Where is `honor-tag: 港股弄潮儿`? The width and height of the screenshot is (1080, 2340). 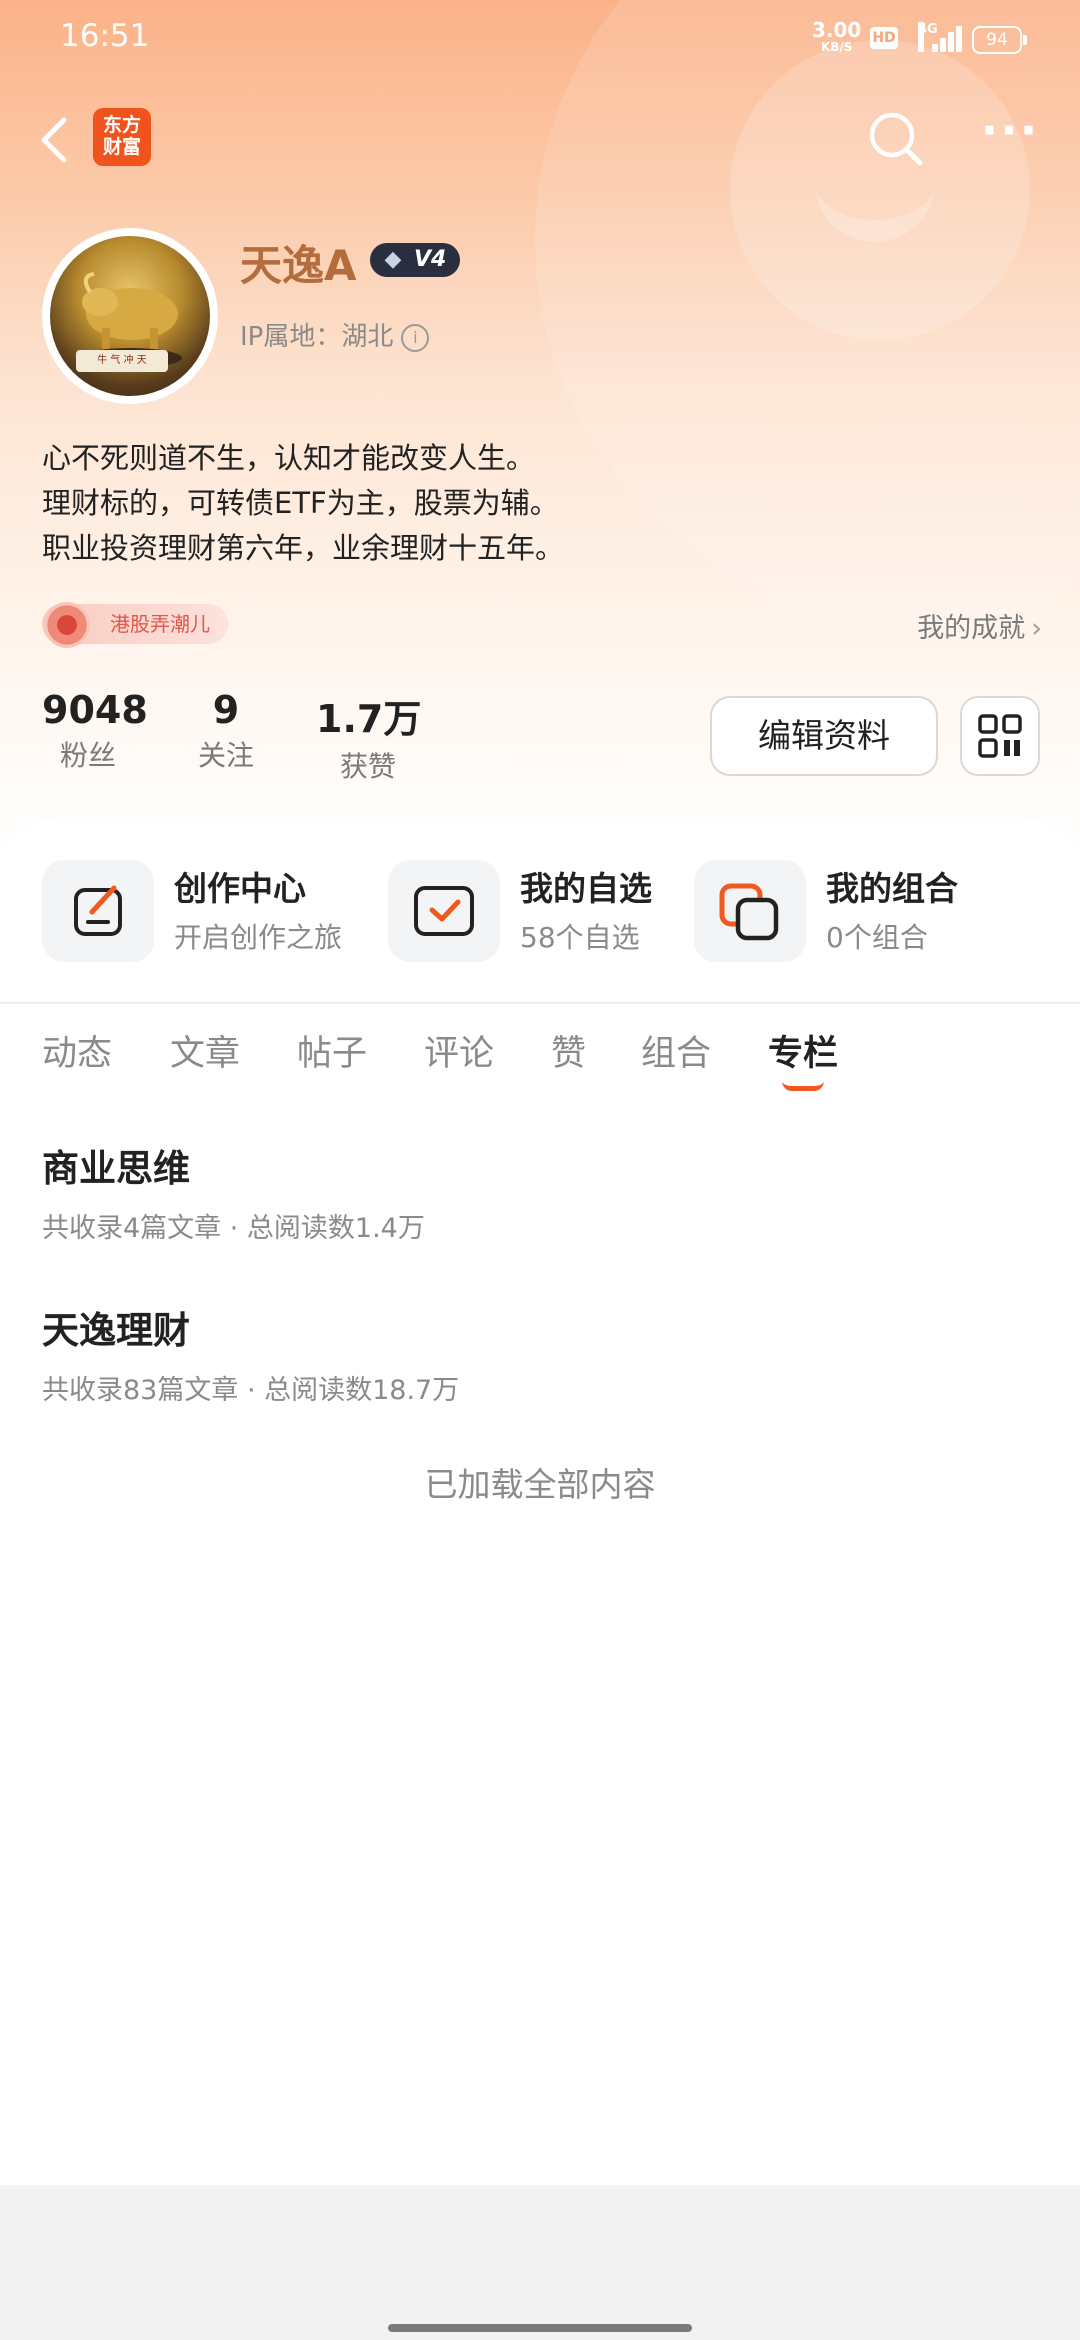 honor-tag: 港股弄潮儿 is located at coordinates (135, 625).